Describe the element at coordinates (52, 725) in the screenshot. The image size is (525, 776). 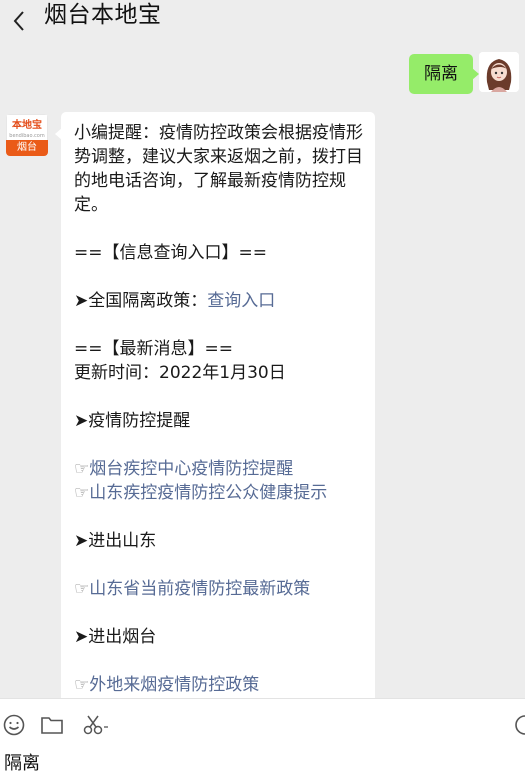
I see `folder-icon` at that location.